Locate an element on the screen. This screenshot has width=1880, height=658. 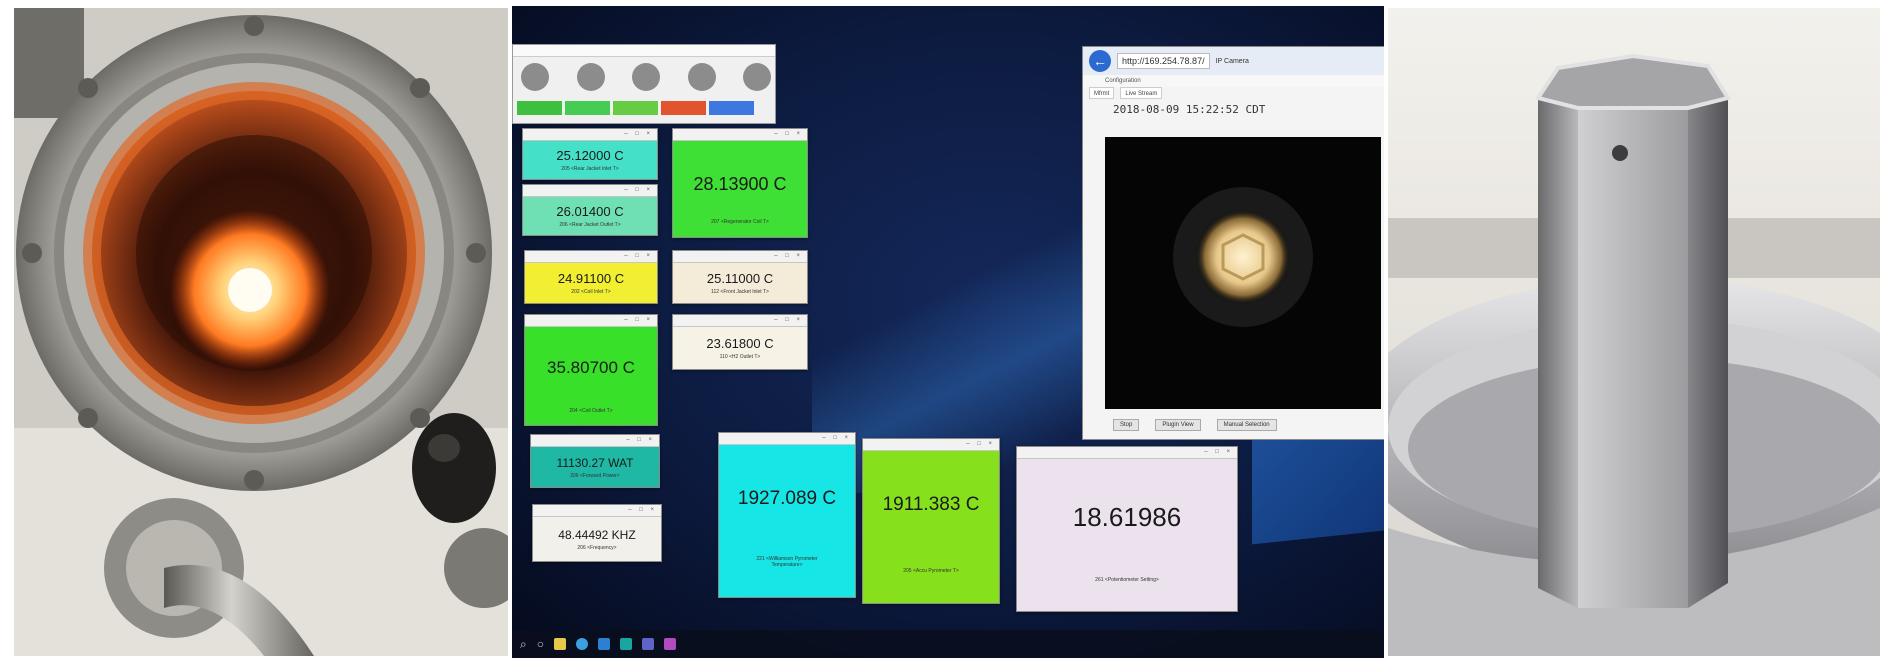
tile-body: 11130.27 WAT 206 <Forward Power> is located at coordinates (595, 467).